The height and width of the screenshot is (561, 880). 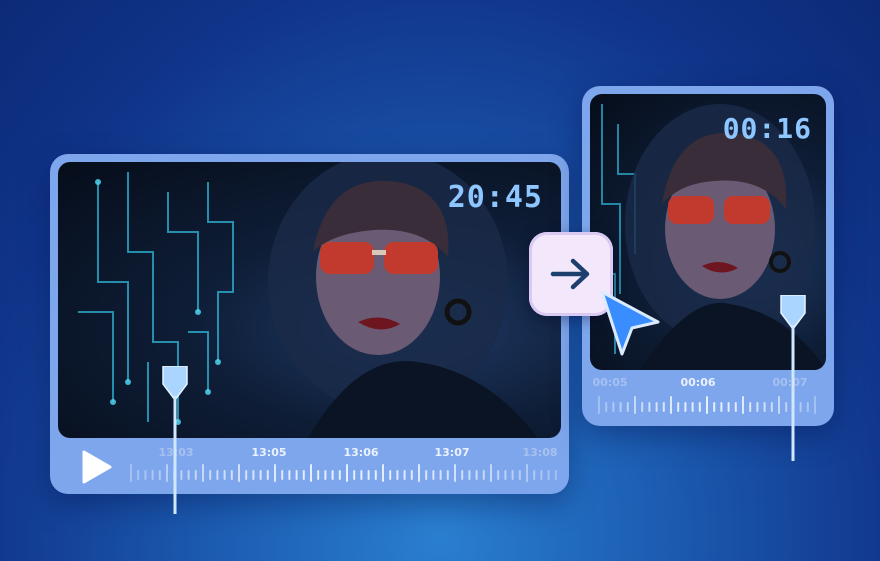 I want to click on current-timecode: 20:45, so click(x=495, y=197).